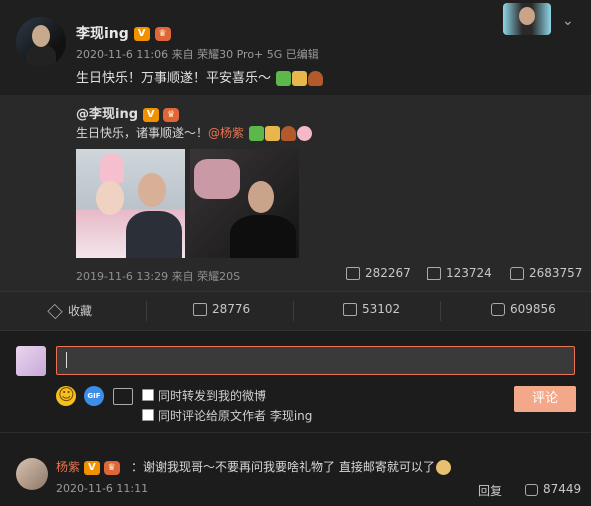  I want to click on quoted-text: 生日快乐，诸事顺遂～！@杨紫, so click(194, 132).